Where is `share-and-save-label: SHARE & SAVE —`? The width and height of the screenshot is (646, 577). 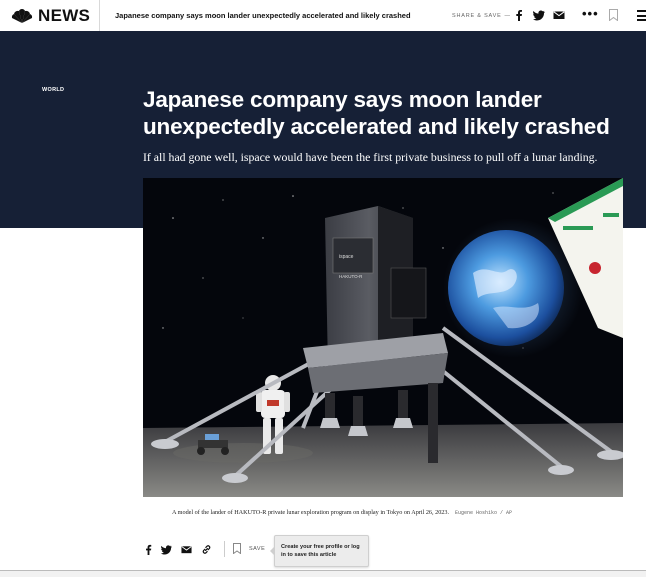
share-and-save-label: SHARE & SAVE — is located at coordinates (481, 16).